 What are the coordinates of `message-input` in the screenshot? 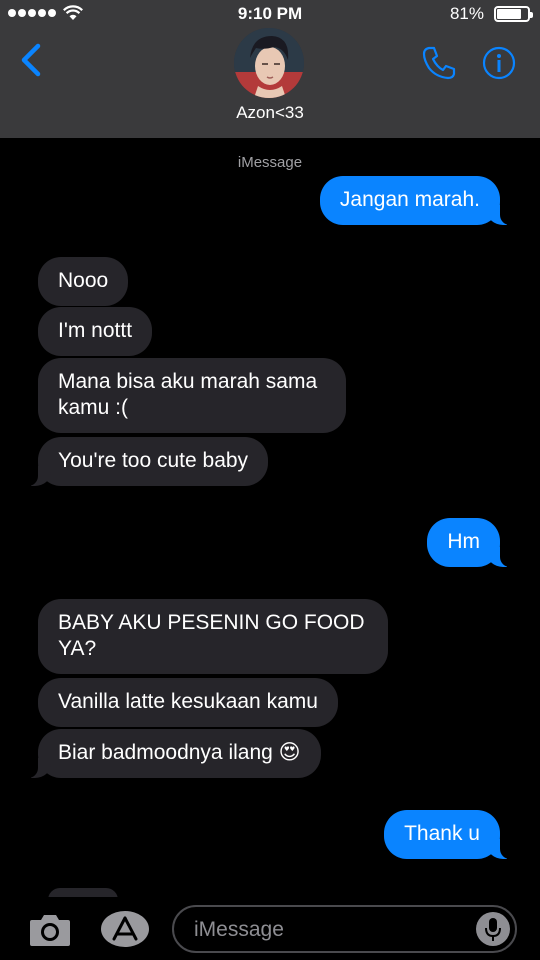 It's located at (329, 930).